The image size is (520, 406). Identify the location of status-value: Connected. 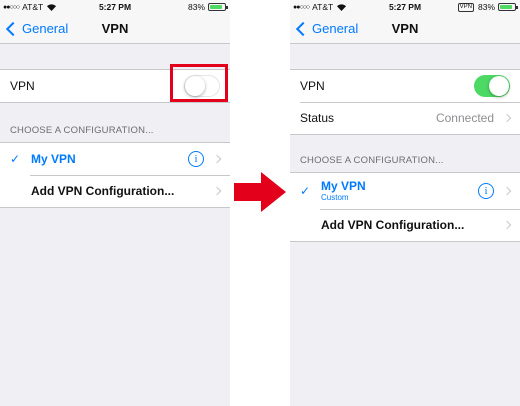
(464, 118).